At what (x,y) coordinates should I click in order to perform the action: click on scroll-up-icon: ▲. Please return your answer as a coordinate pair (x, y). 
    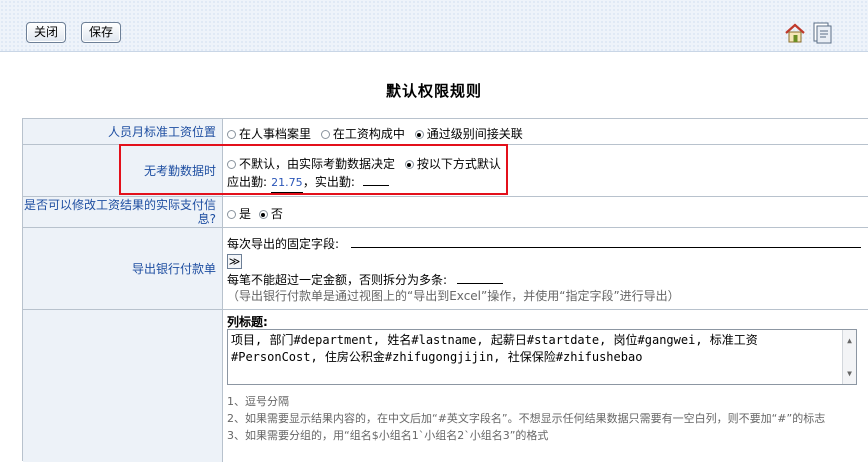
    Looking at the image, I should click on (849, 340).